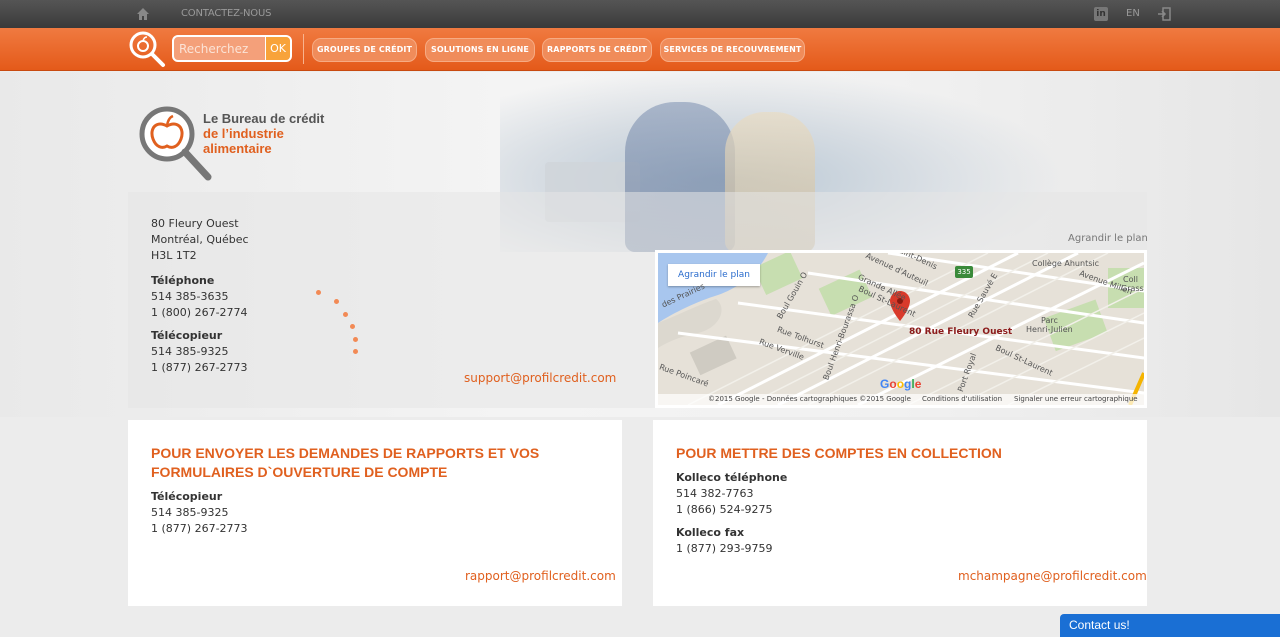  I want to click on collection-fax-block: Kolleco fax 1 (877) 293-9759, so click(724, 541).